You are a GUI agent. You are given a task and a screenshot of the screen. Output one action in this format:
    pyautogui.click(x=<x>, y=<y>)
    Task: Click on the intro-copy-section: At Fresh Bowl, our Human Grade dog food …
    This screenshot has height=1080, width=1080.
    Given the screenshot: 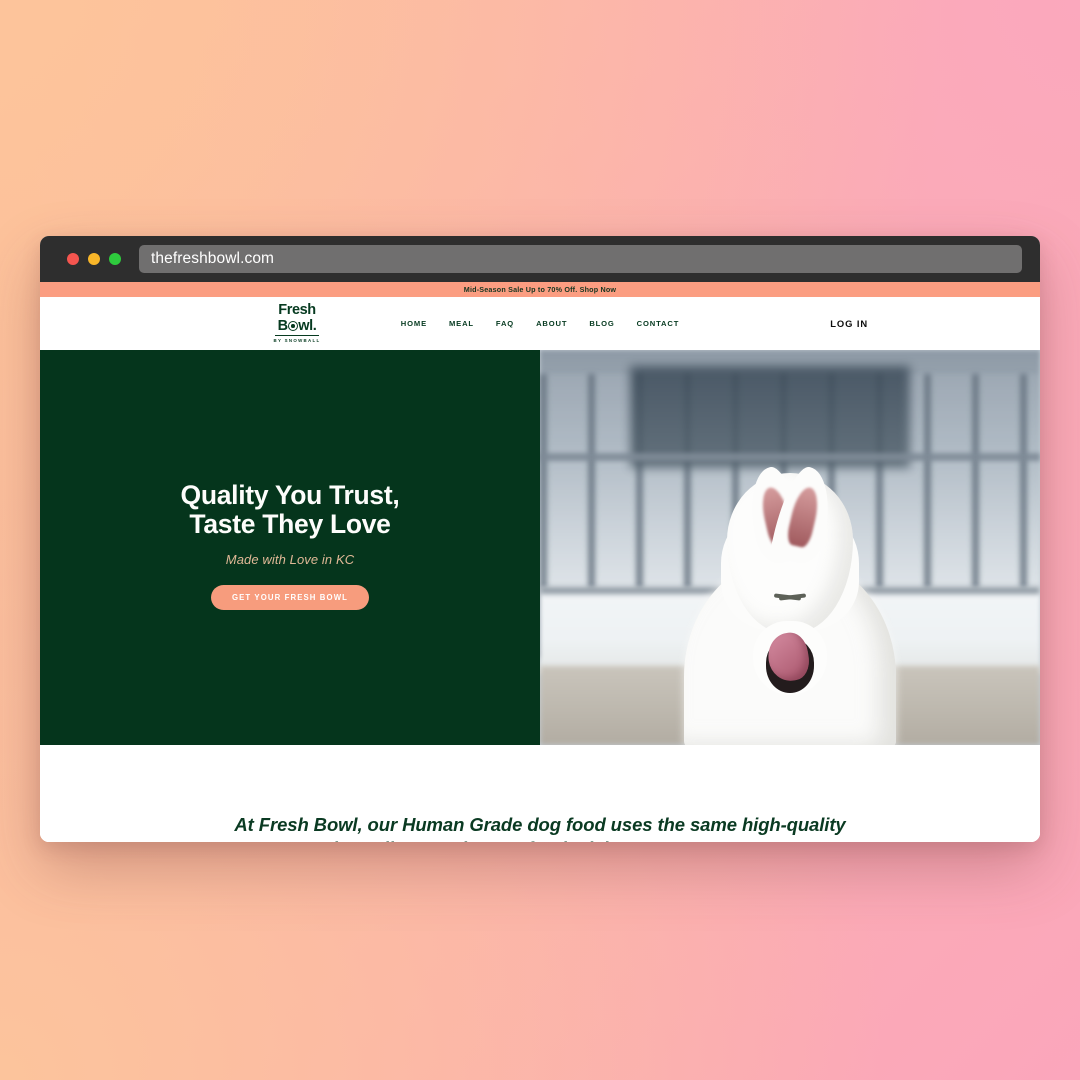 What is the action you would take?
    pyautogui.click(x=540, y=793)
    